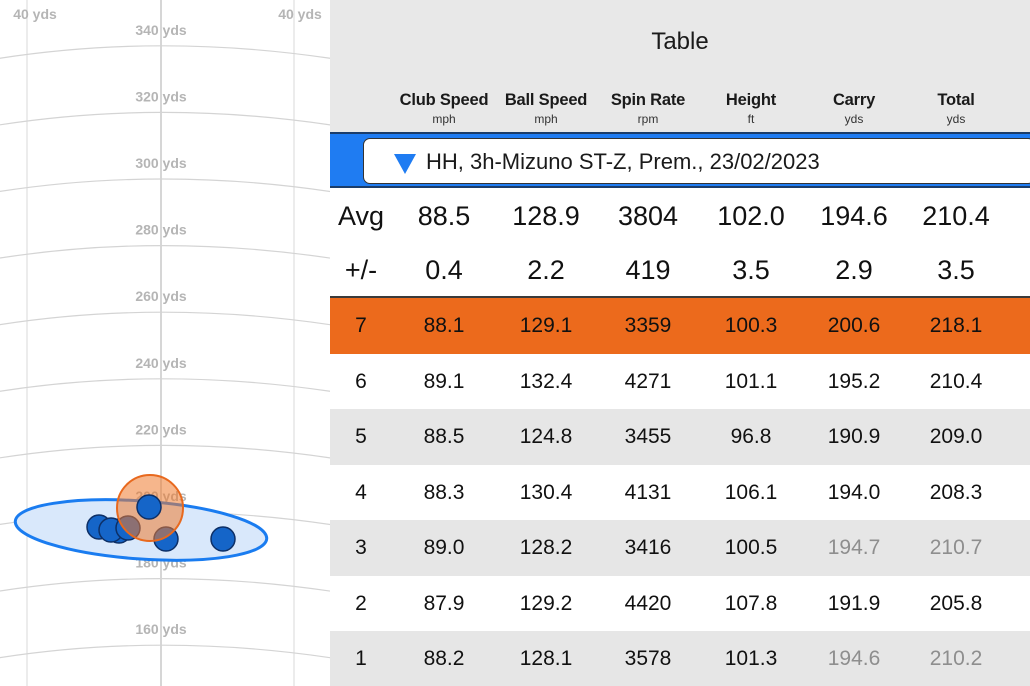 The width and height of the screenshot is (1030, 686). What do you see at coordinates (751, 325) in the screenshot?
I see `table-cell: 100.3` at bounding box center [751, 325].